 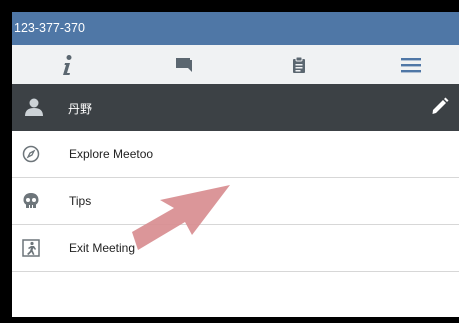 What do you see at coordinates (235, 28) in the screenshot?
I see `meeting-id-bar: 123-377-370` at bounding box center [235, 28].